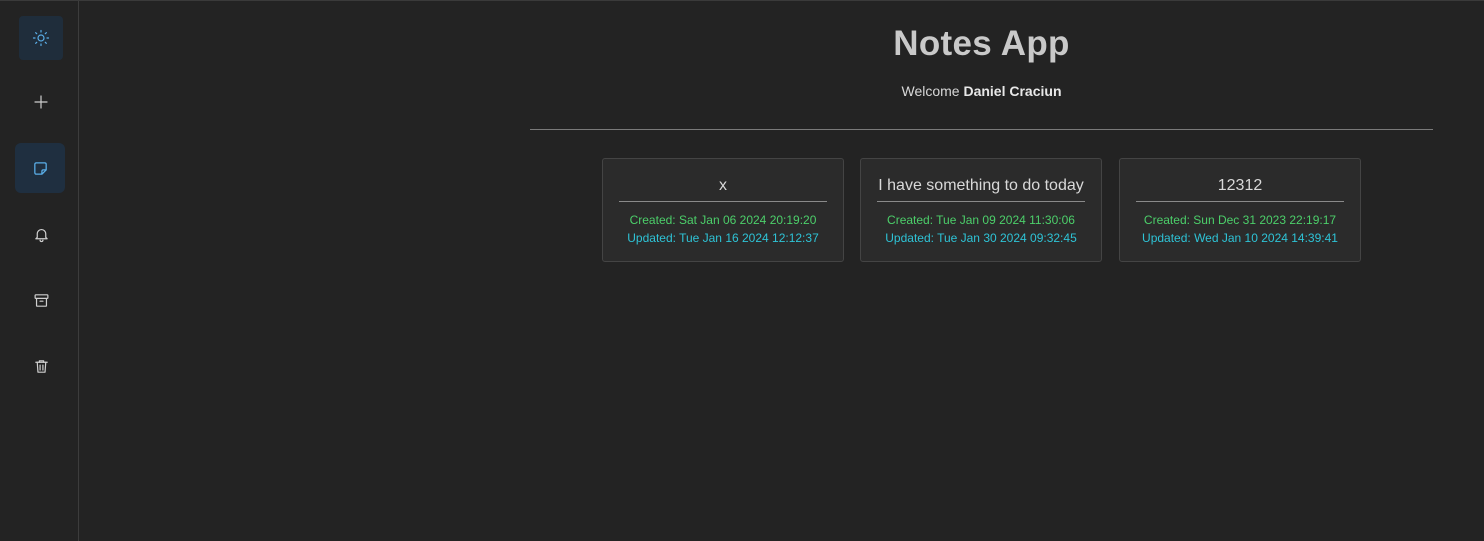  I want to click on note-title: 12312, so click(1240, 189).